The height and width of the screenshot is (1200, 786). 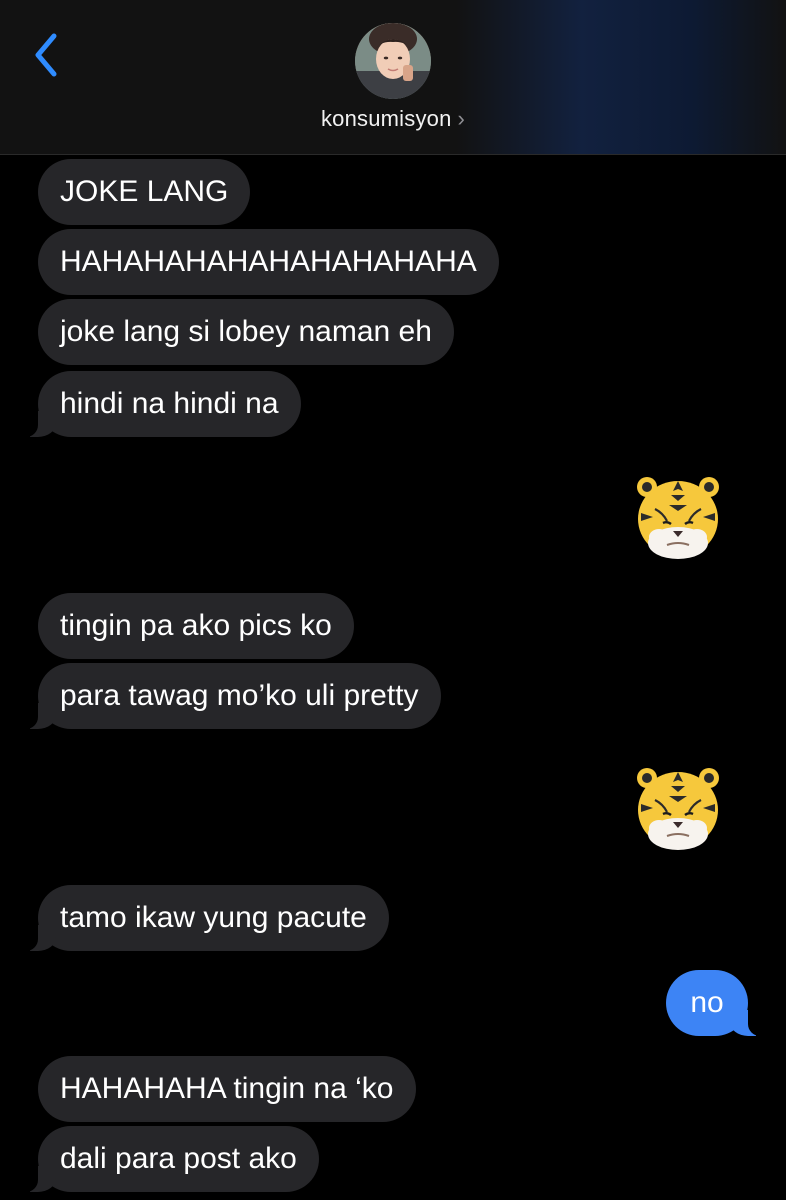 I want to click on message-bubble-received: hindi na hindi na, so click(x=159, y=404).